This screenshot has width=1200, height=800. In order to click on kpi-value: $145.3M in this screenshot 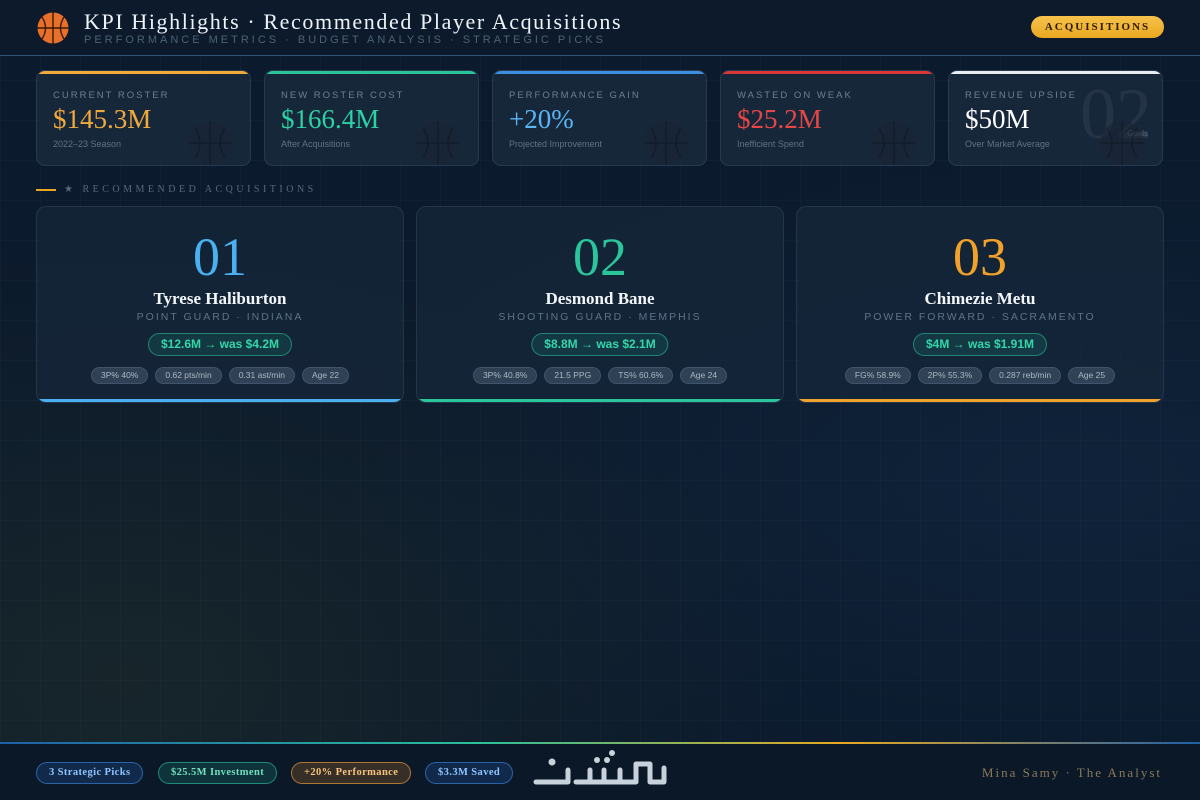, I will do `click(102, 119)`.